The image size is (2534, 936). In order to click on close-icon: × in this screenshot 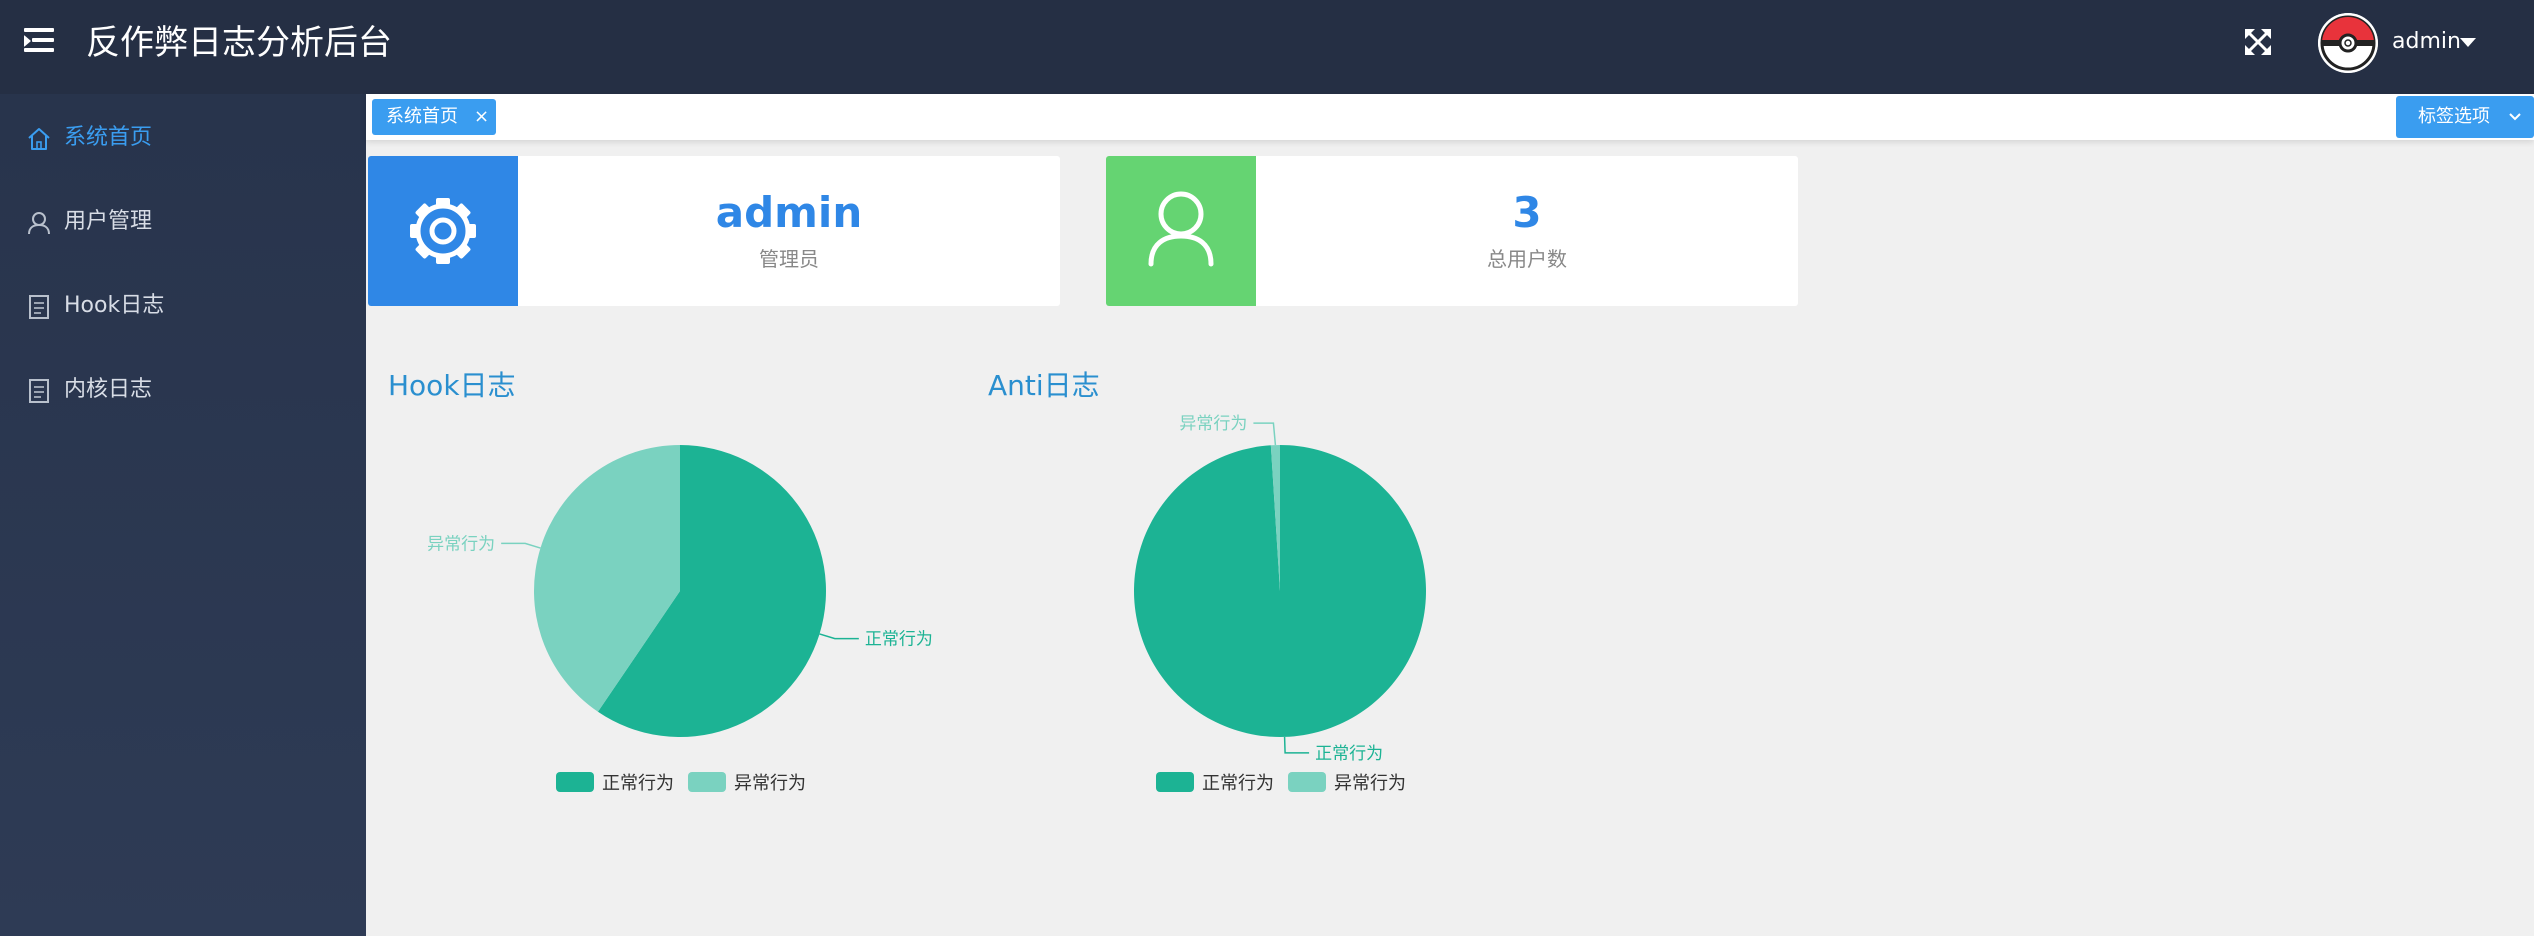, I will do `click(481, 117)`.